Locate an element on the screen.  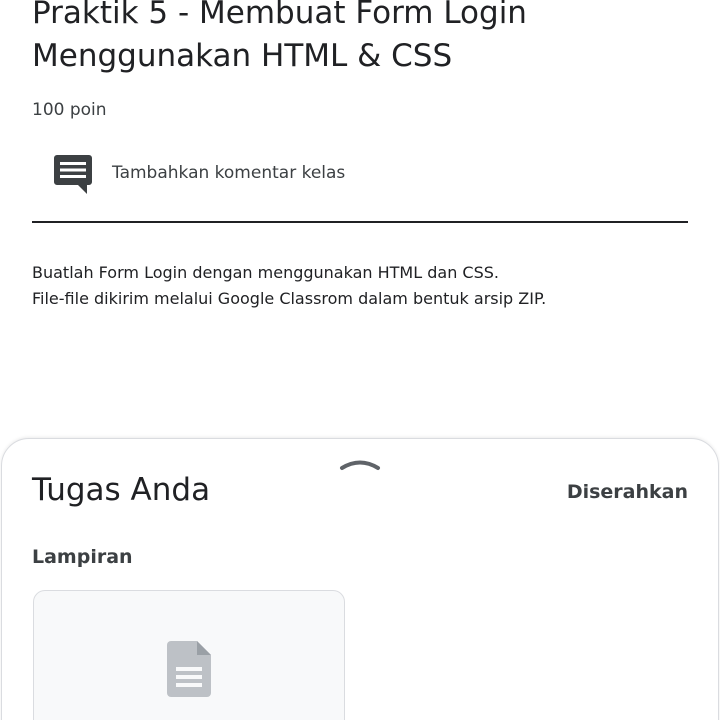
class-comment-label: Tambahkan komentar kelas is located at coordinates (229, 173).